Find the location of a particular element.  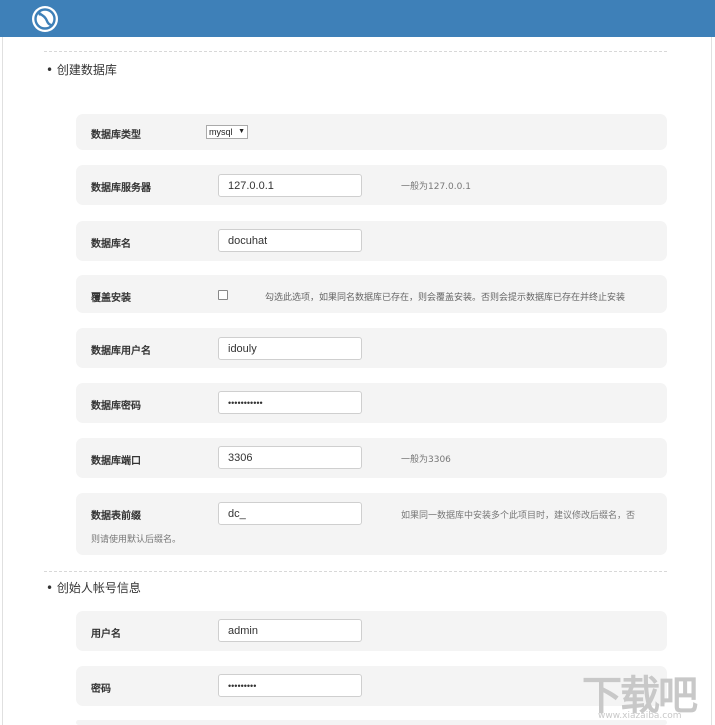

db-port-input: 3306 is located at coordinates (290, 457).